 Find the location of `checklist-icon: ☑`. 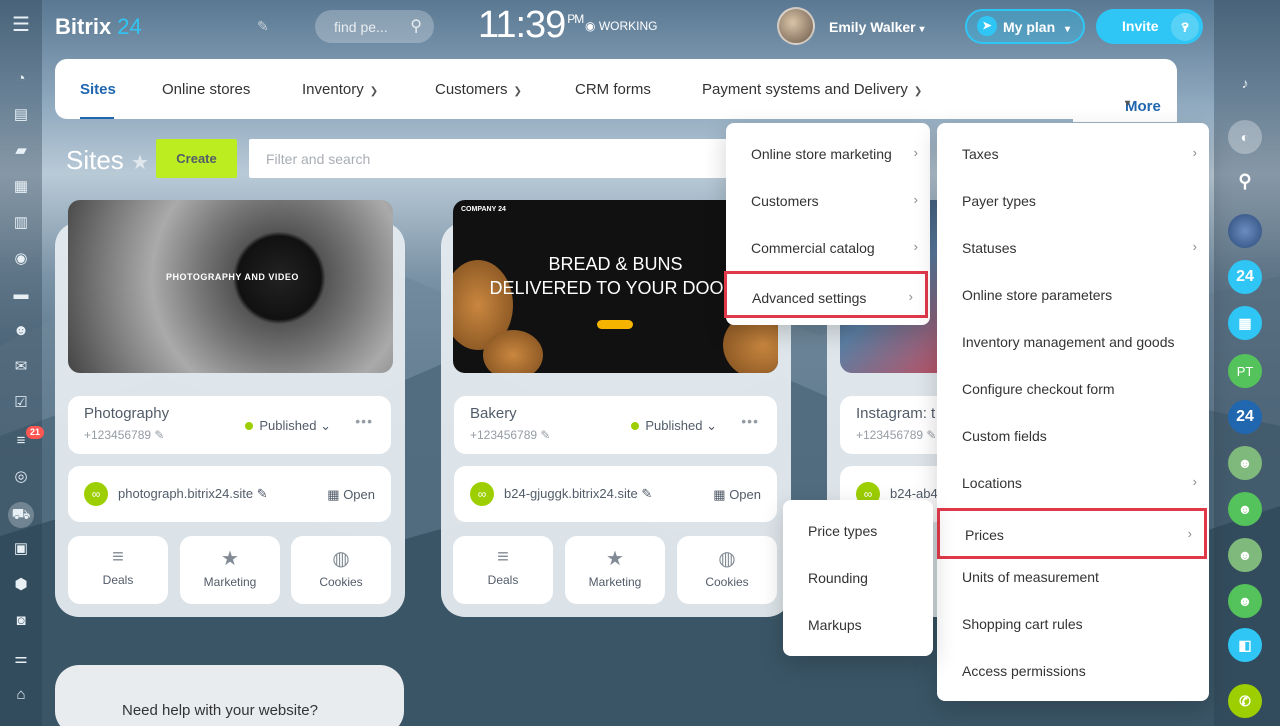

checklist-icon: ☑ is located at coordinates (21, 402).